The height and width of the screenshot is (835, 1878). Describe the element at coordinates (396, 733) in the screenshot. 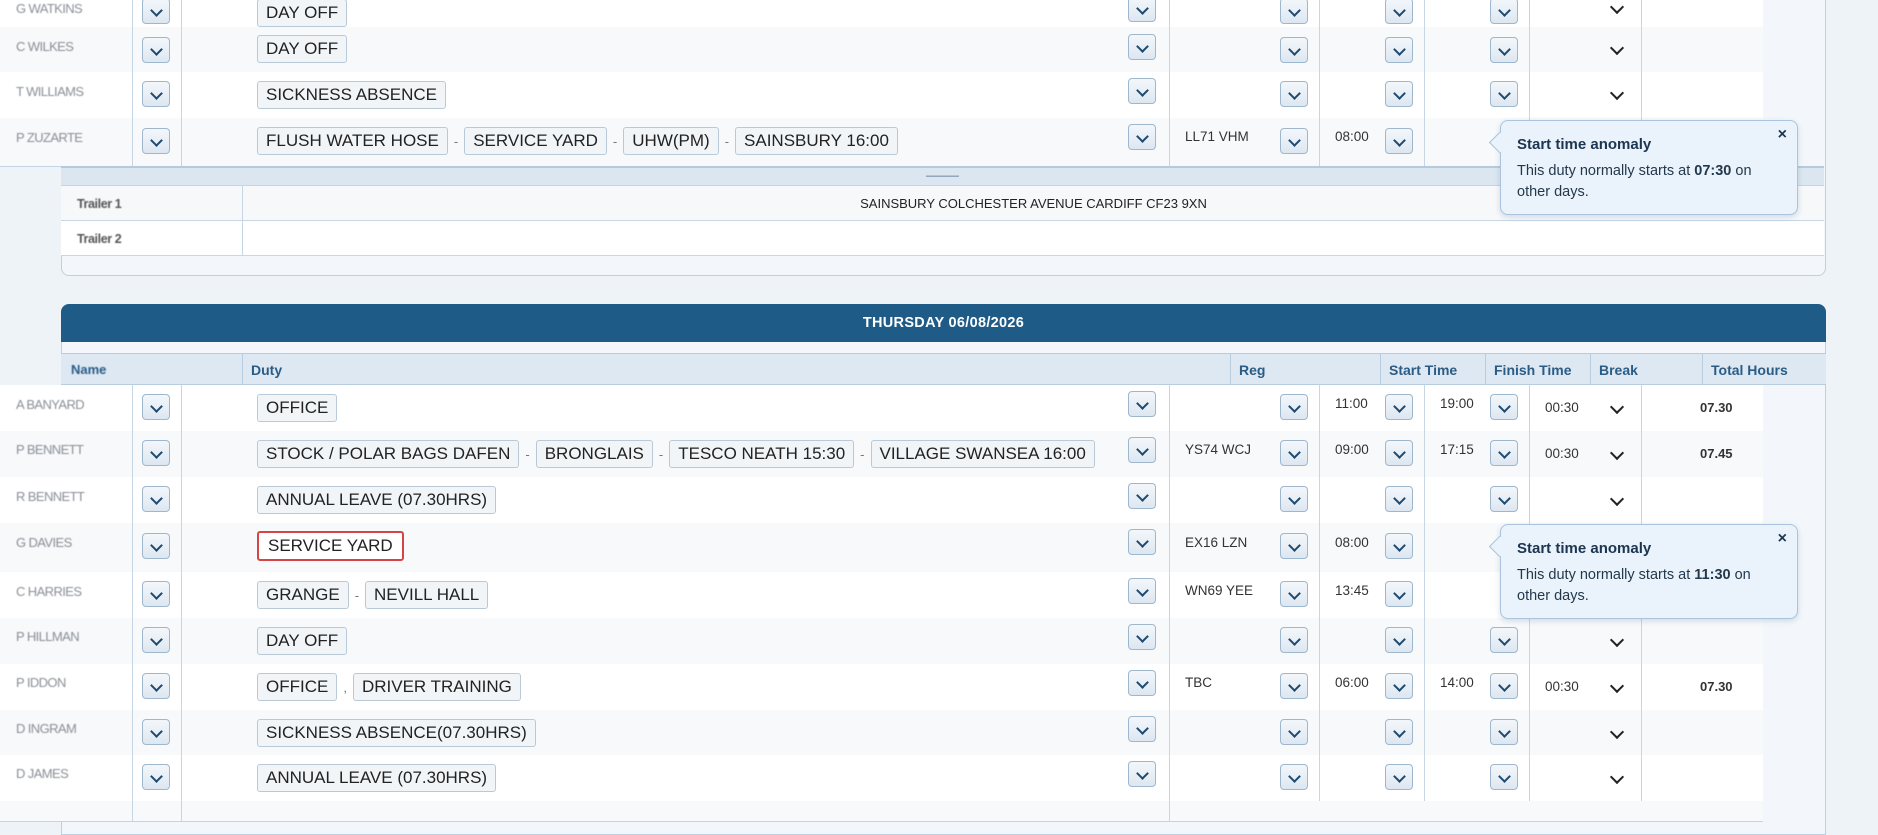

I see `duty-chip: SICKNESS ABSENCE(07.30HRS)` at that location.